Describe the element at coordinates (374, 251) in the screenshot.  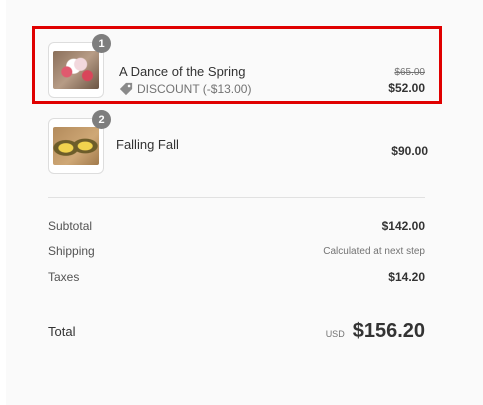
I see `shipping-value: Calculated at next step` at that location.